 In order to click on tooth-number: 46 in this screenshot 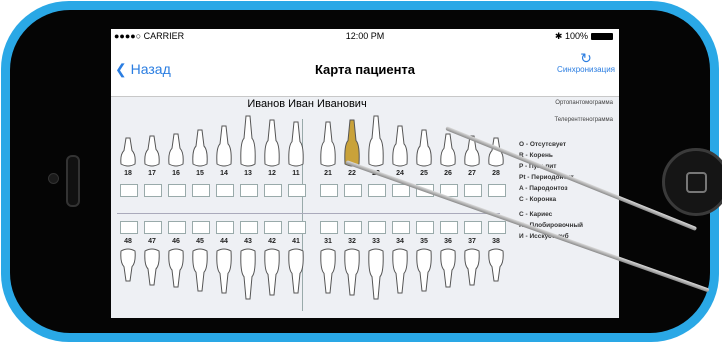, I will do `click(176, 241)`.